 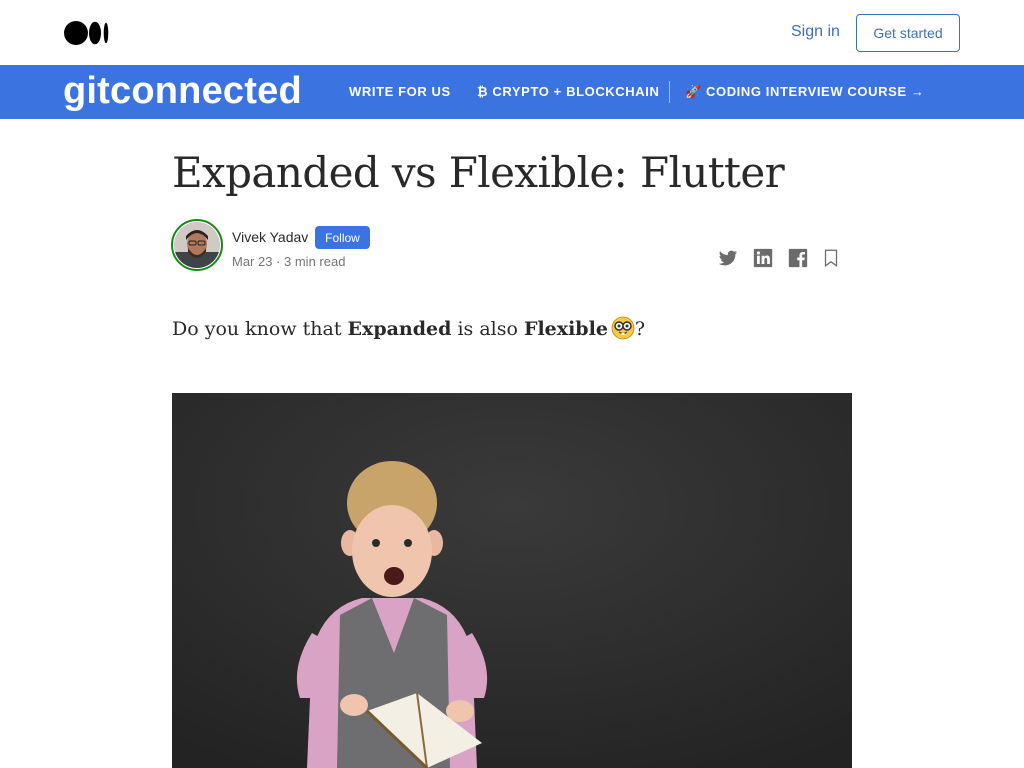 I want to click on article-title: Expanded vs Flexible: Flutter, so click(x=478, y=172).